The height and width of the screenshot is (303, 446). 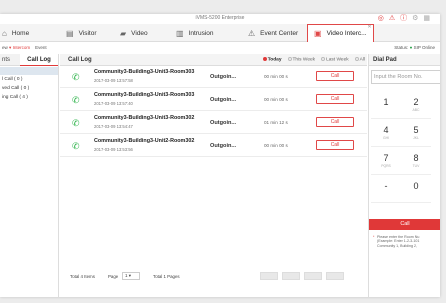 I want to click on breadcrumb: ew ▾ Intercom Event Status: ● SIP Online, so click(x=220, y=48).